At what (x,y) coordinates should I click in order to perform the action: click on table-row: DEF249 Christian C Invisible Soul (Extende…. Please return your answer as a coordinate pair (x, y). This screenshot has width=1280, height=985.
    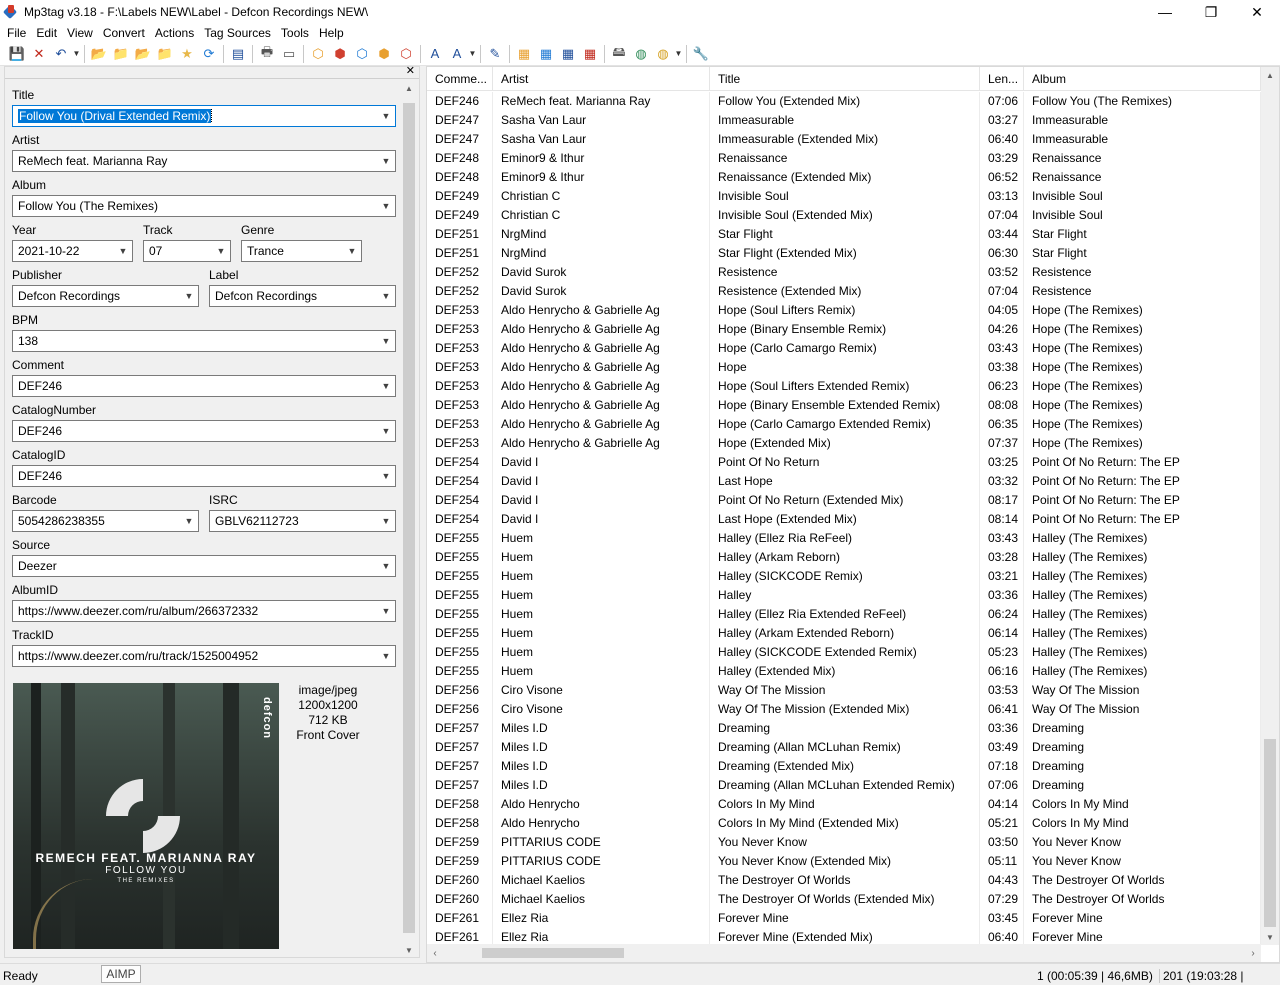
    Looking at the image, I should click on (844, 215).